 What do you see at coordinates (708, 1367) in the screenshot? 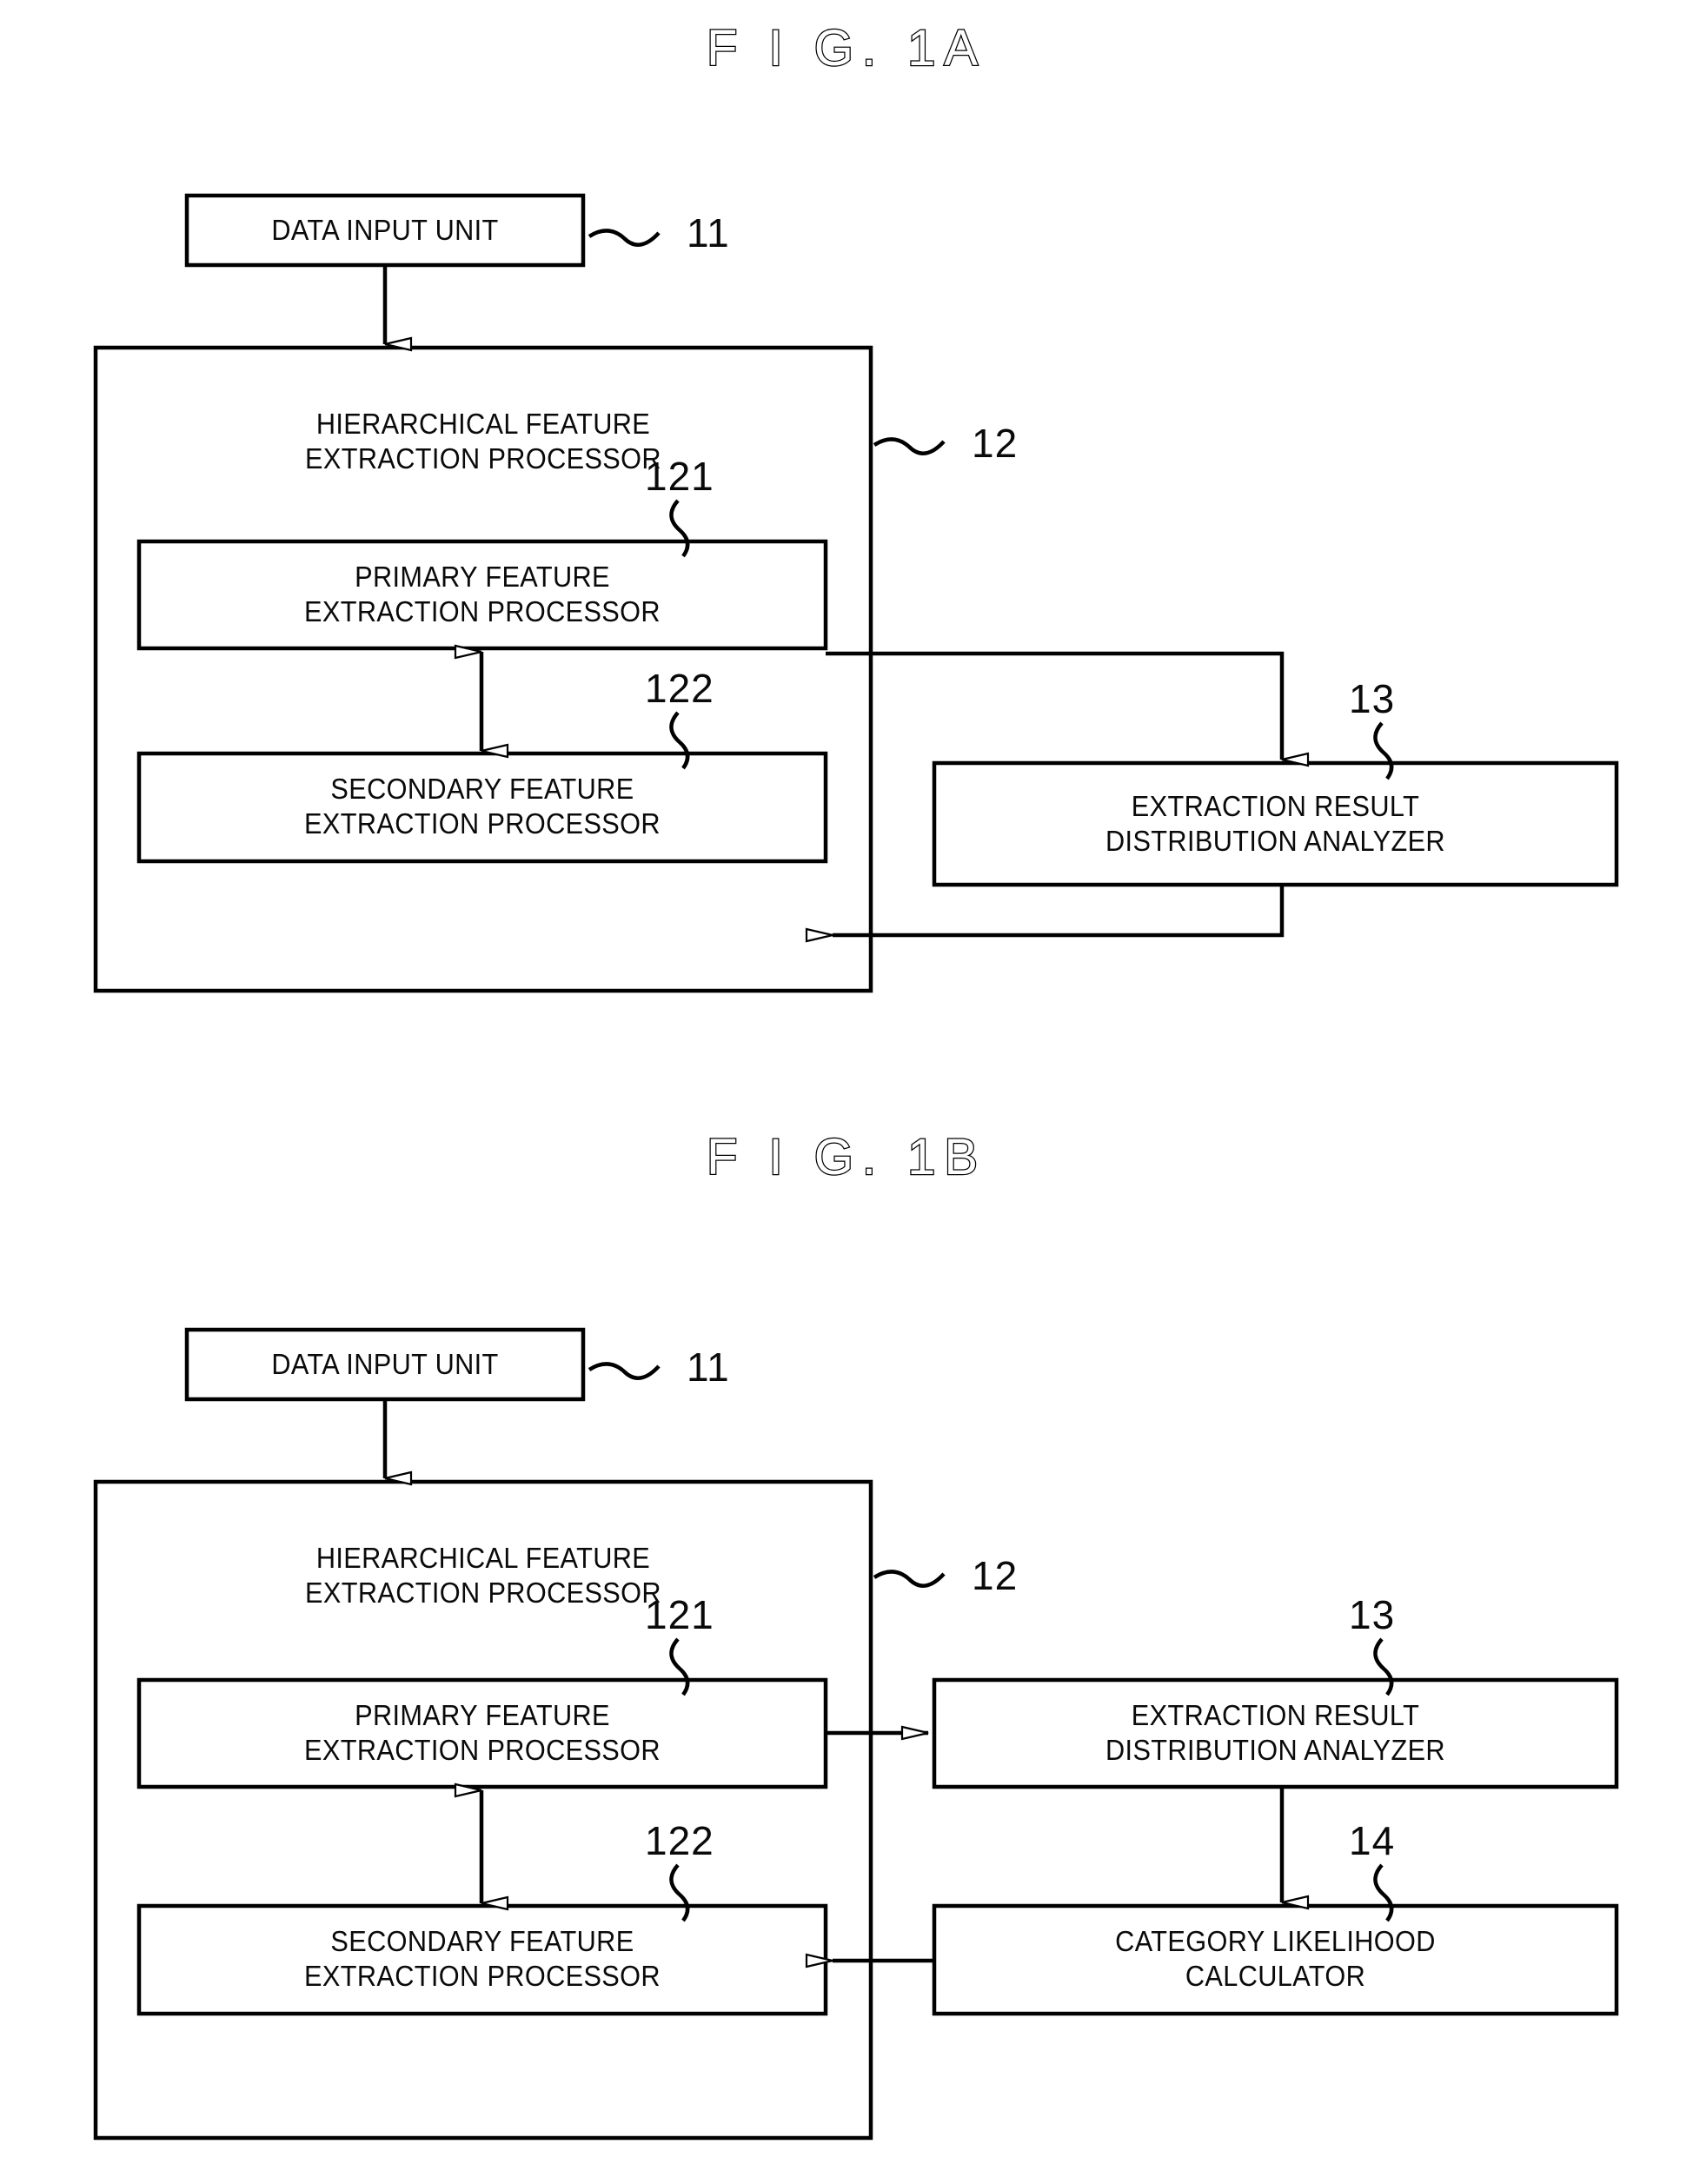
I see `ref-11-b: 11` at bounding box center [708, 1367].